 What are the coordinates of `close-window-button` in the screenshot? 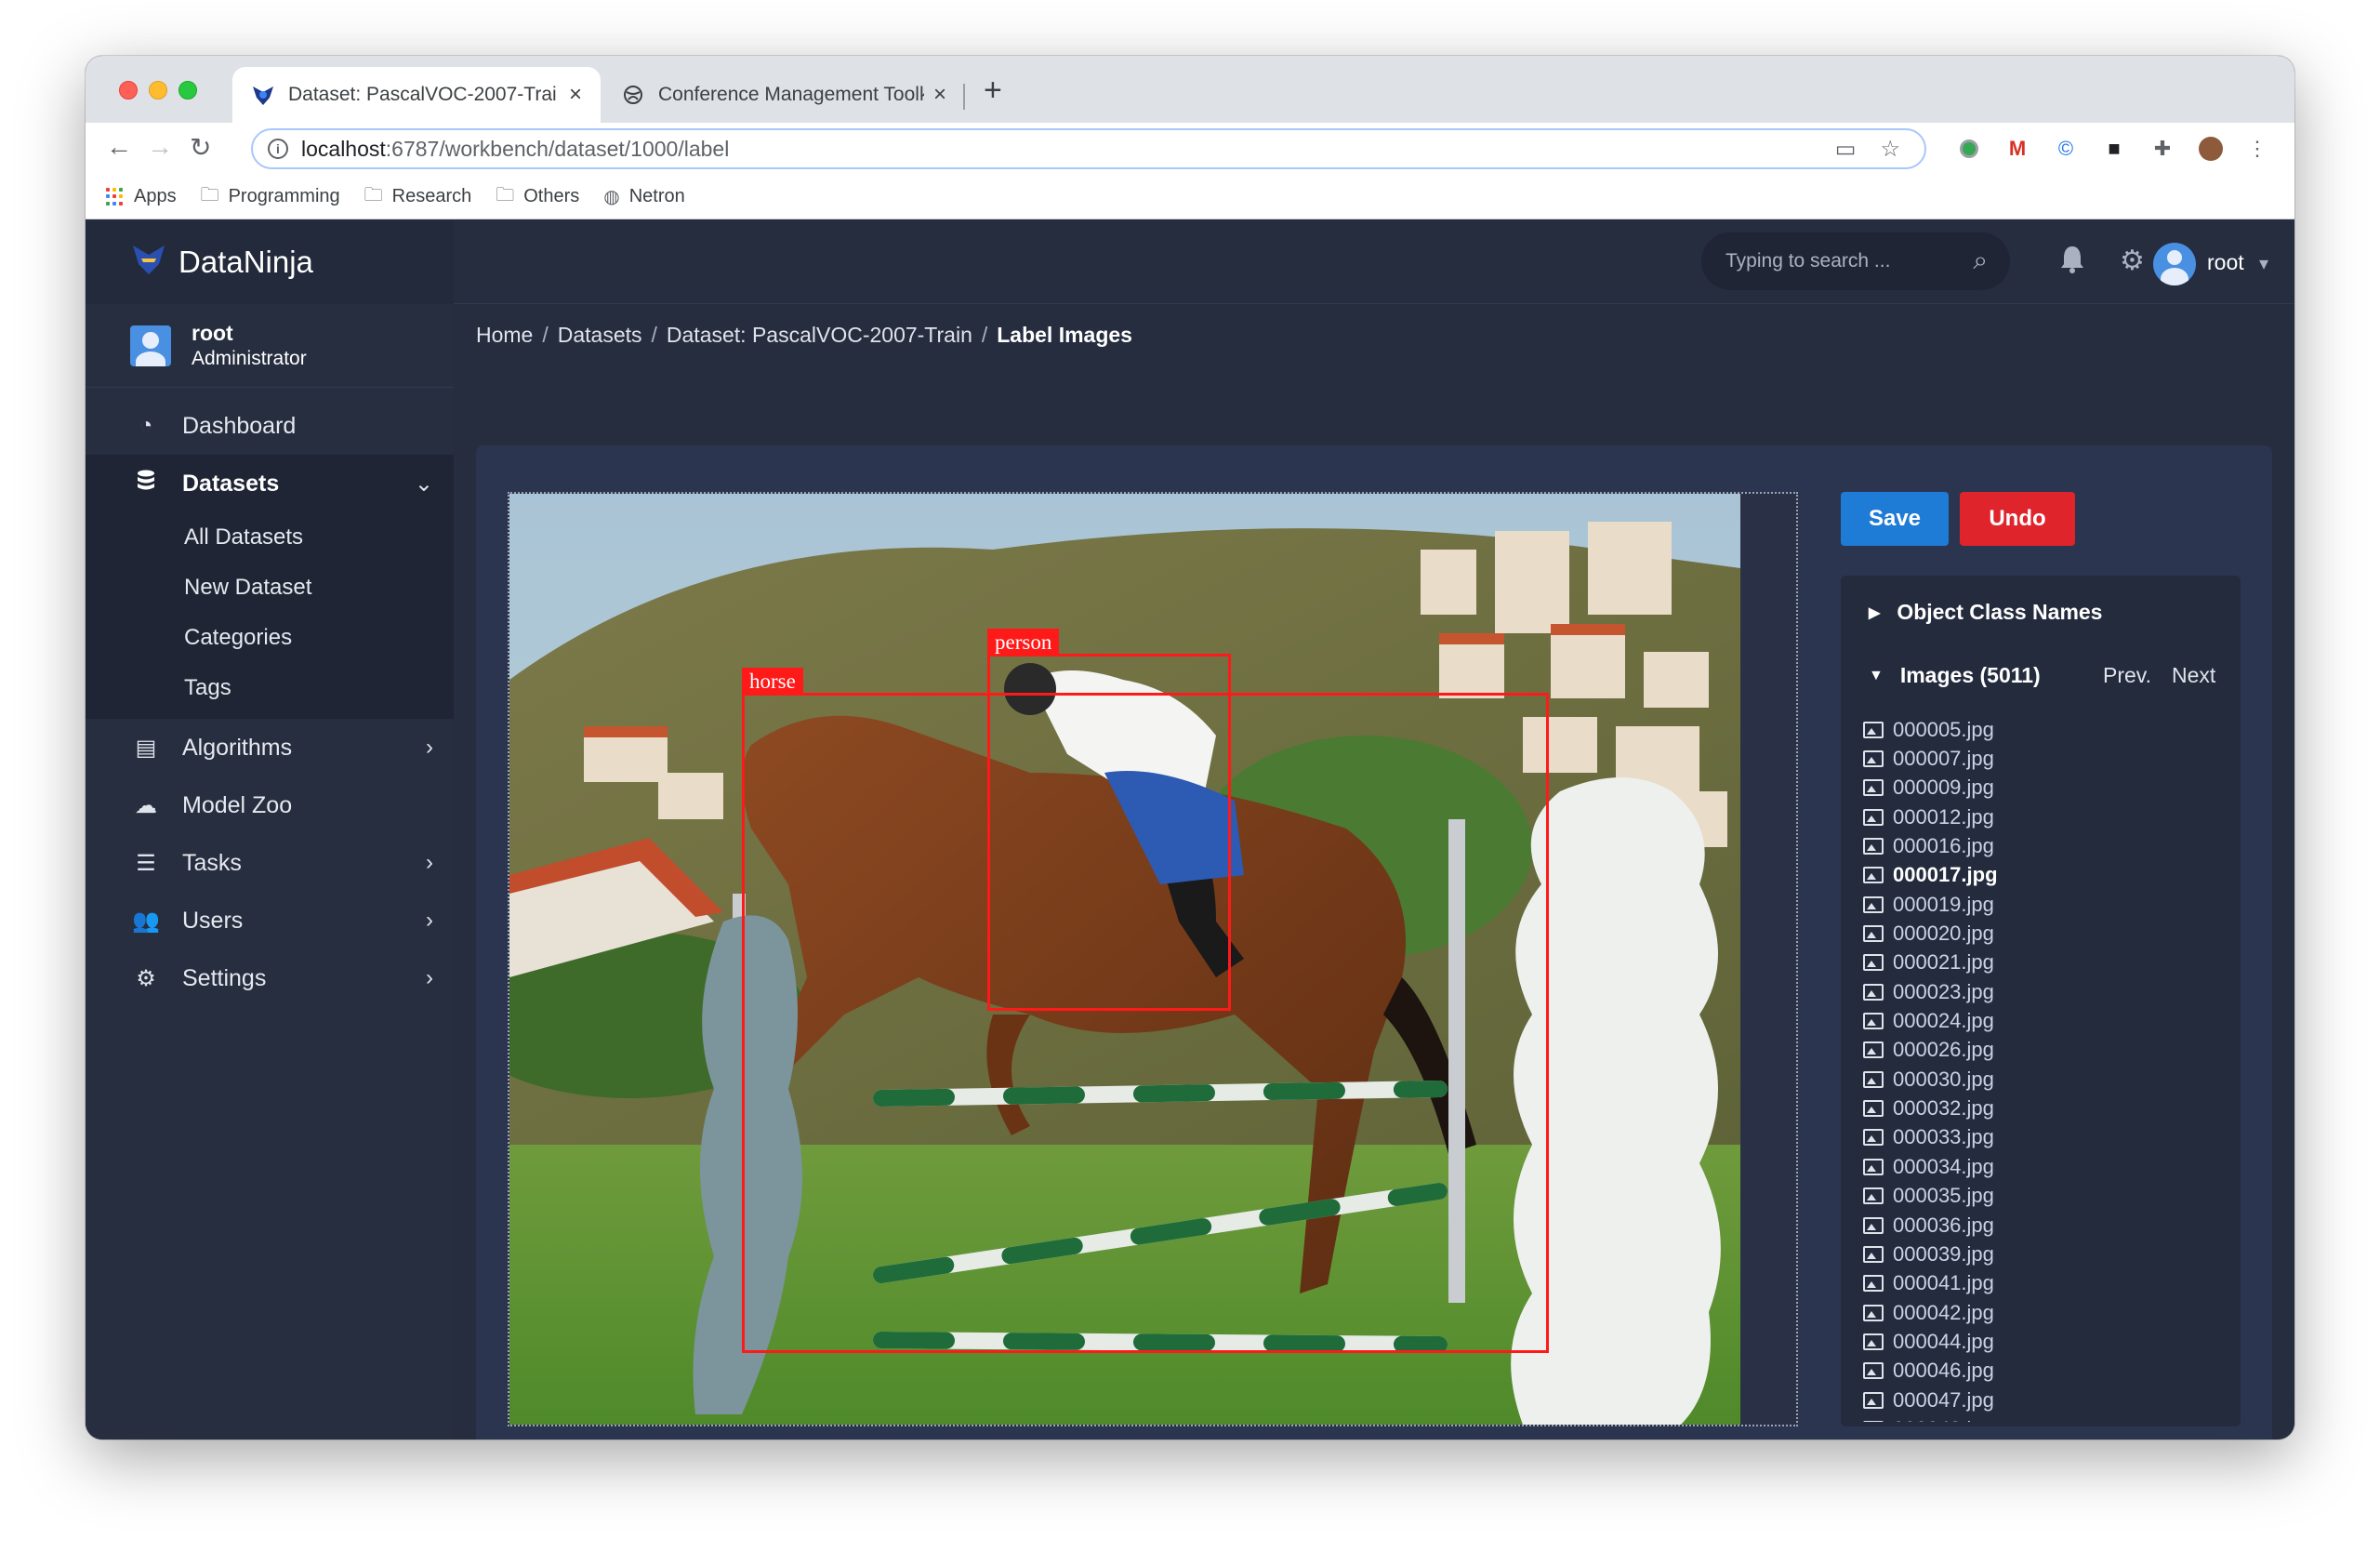 It's located at (128, 90).